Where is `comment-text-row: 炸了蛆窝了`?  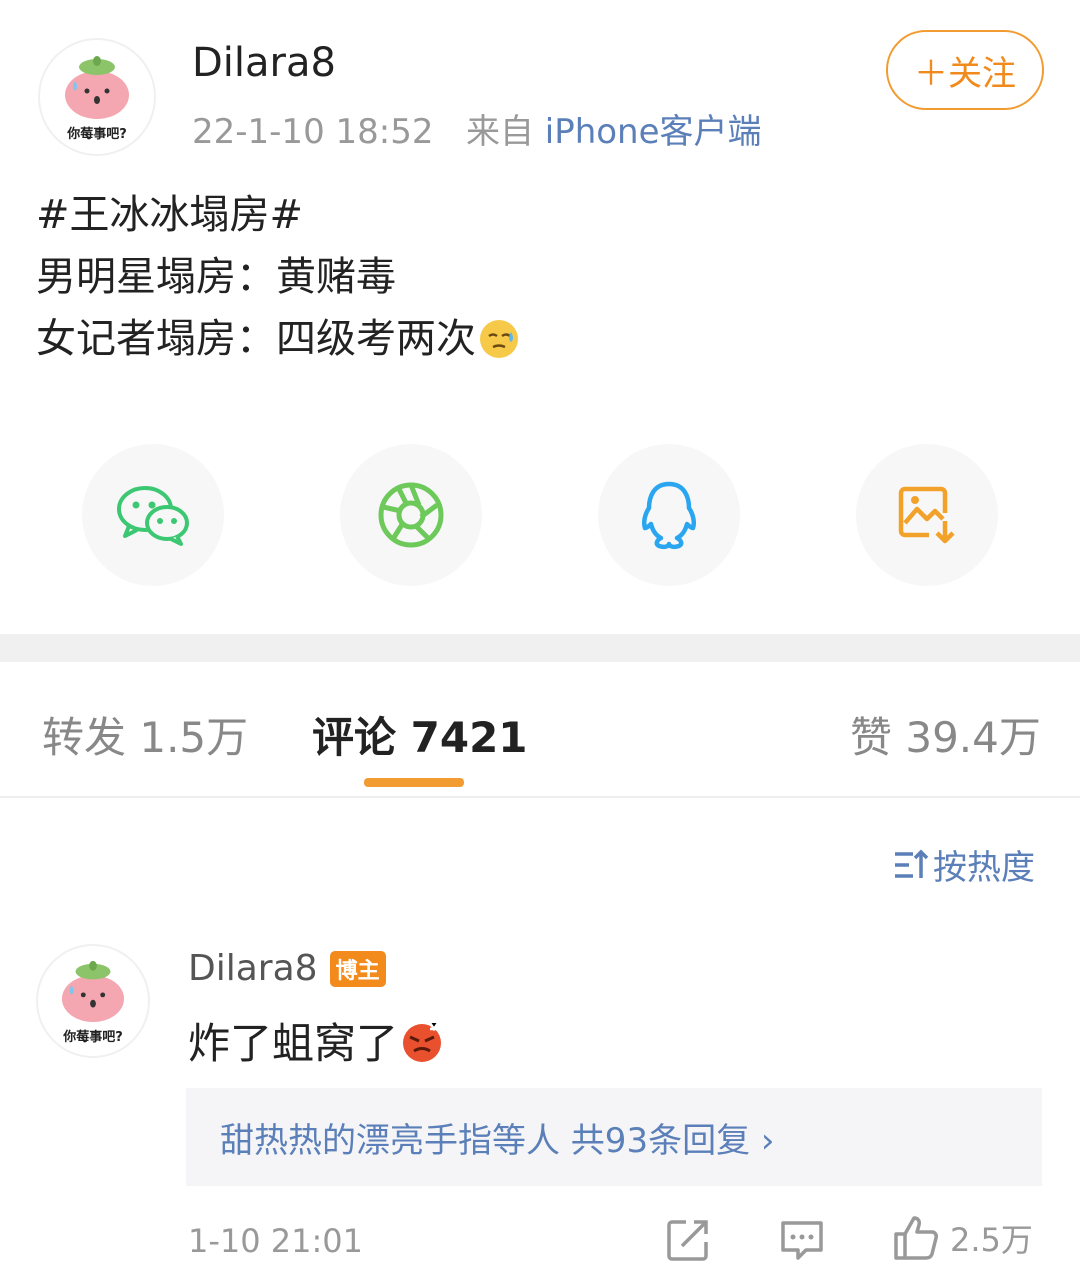
comment-text-row: 炸了蛆窝了 is located at coordinates (316, 1040).